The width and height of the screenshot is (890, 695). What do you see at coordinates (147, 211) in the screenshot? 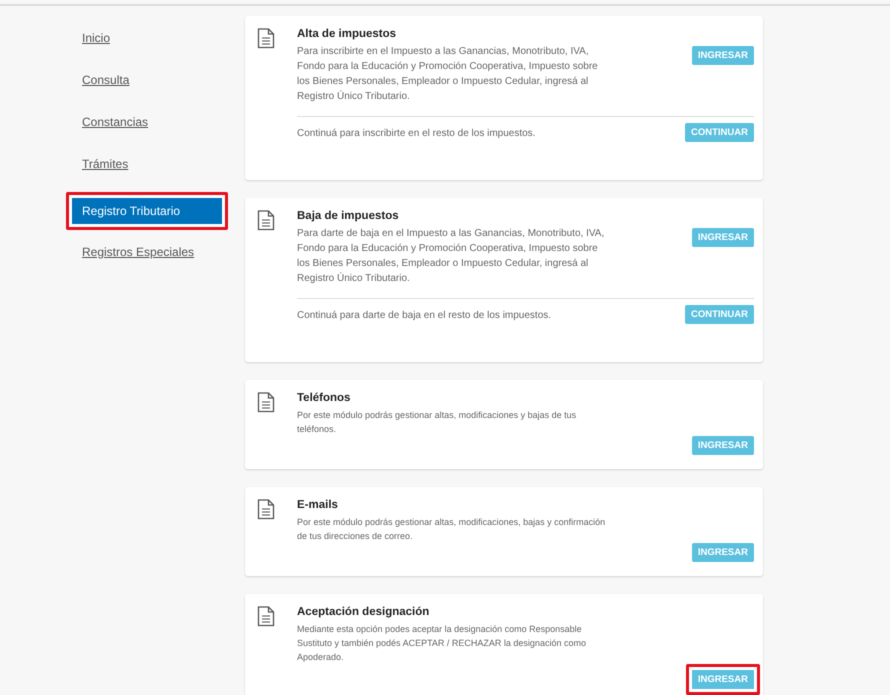
I see `sidebar-item: Registro Tributario` at bounding box center [147, 211].